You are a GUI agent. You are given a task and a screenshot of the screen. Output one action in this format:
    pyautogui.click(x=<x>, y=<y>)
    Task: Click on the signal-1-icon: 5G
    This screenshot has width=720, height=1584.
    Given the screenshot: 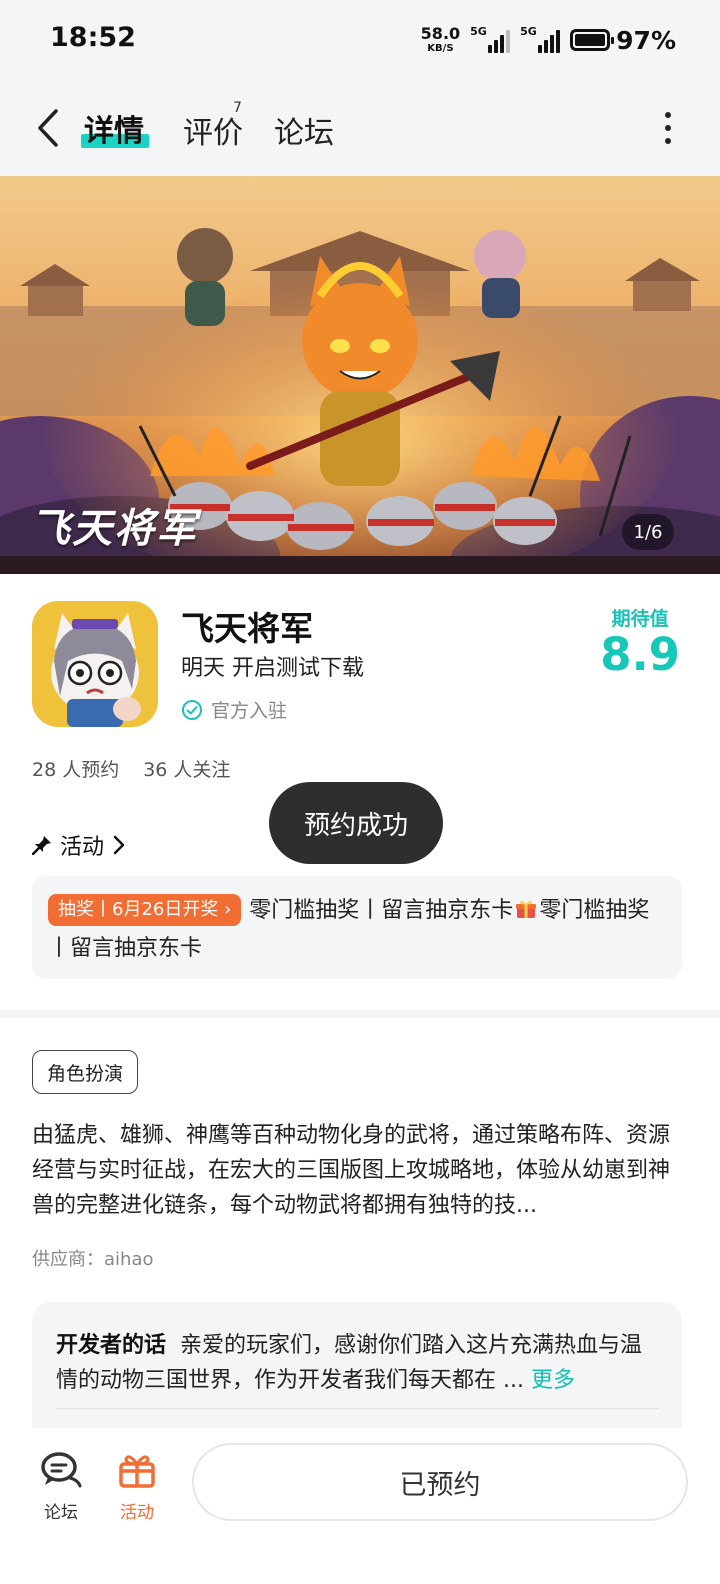 What is the action you would take?
    pyautogui.click(x=490, y=39)
    